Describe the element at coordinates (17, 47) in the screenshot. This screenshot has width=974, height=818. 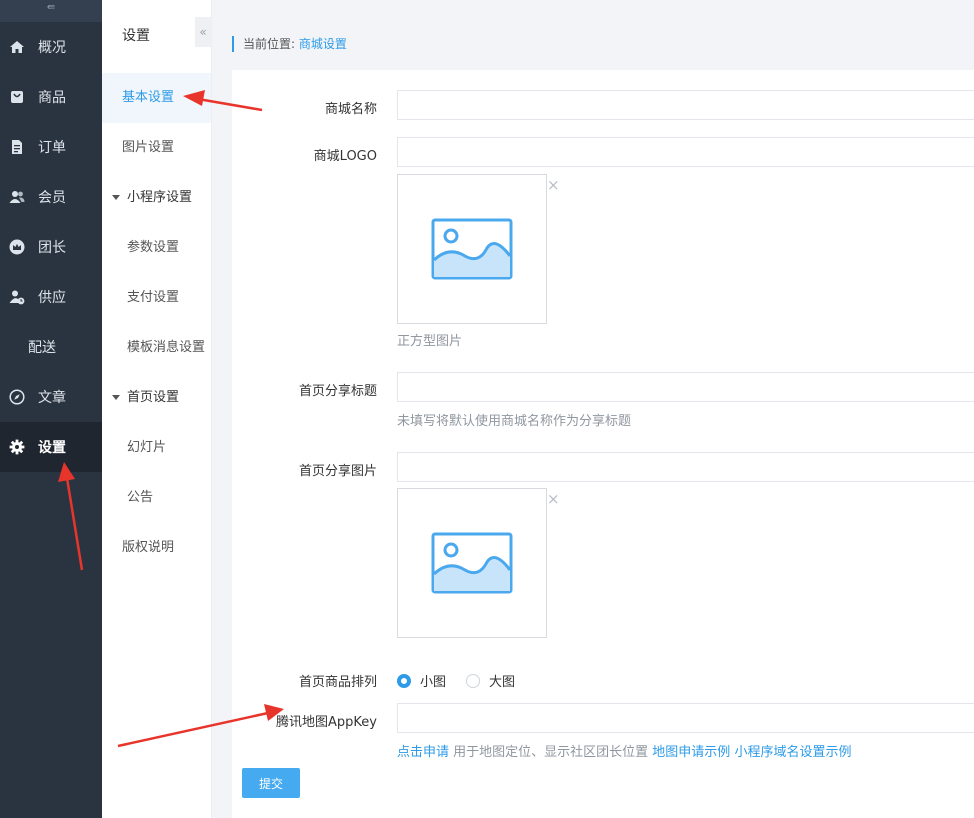
I see `home-icon` at that location.